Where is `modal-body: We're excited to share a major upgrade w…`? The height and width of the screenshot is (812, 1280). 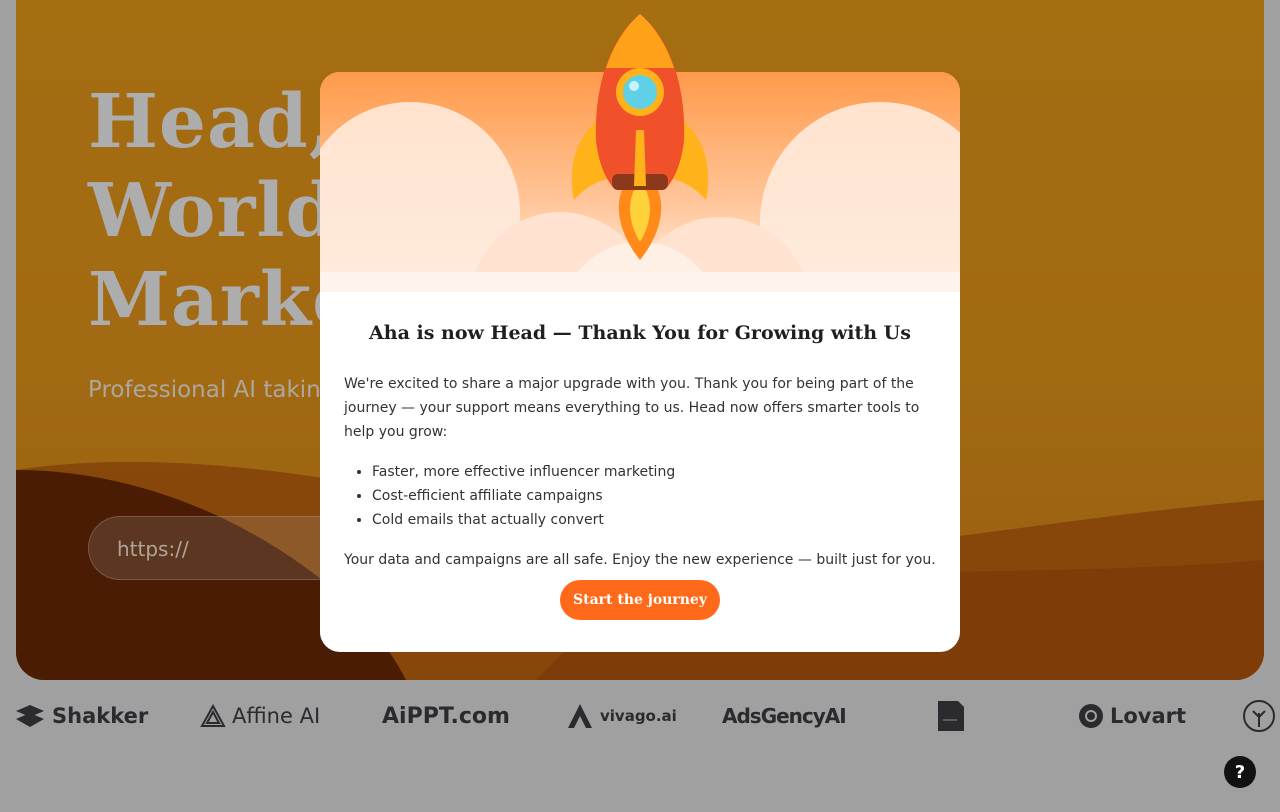 modal-body: We're excited to share a major upgrade w… is located at coordinates (642, 472).